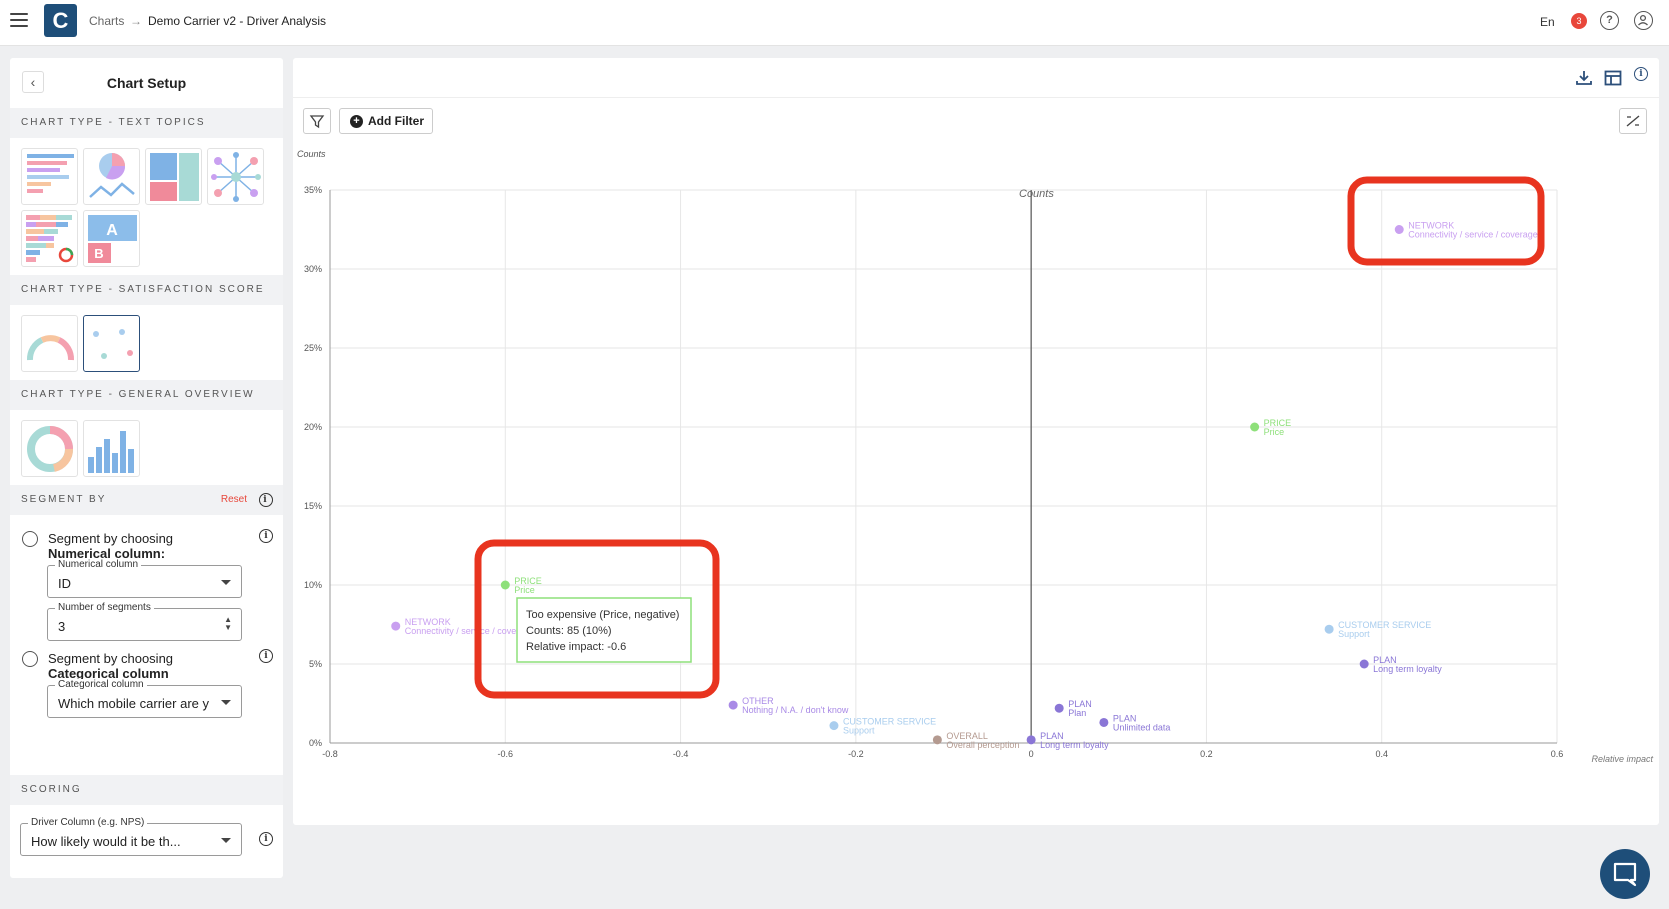 Image resolution: width=1669 pixels, height=909 pixels. Describe the element at coordinates (144, 578) in the screenshot. I see `numerical-column-select: Numerical column ID` at that location.